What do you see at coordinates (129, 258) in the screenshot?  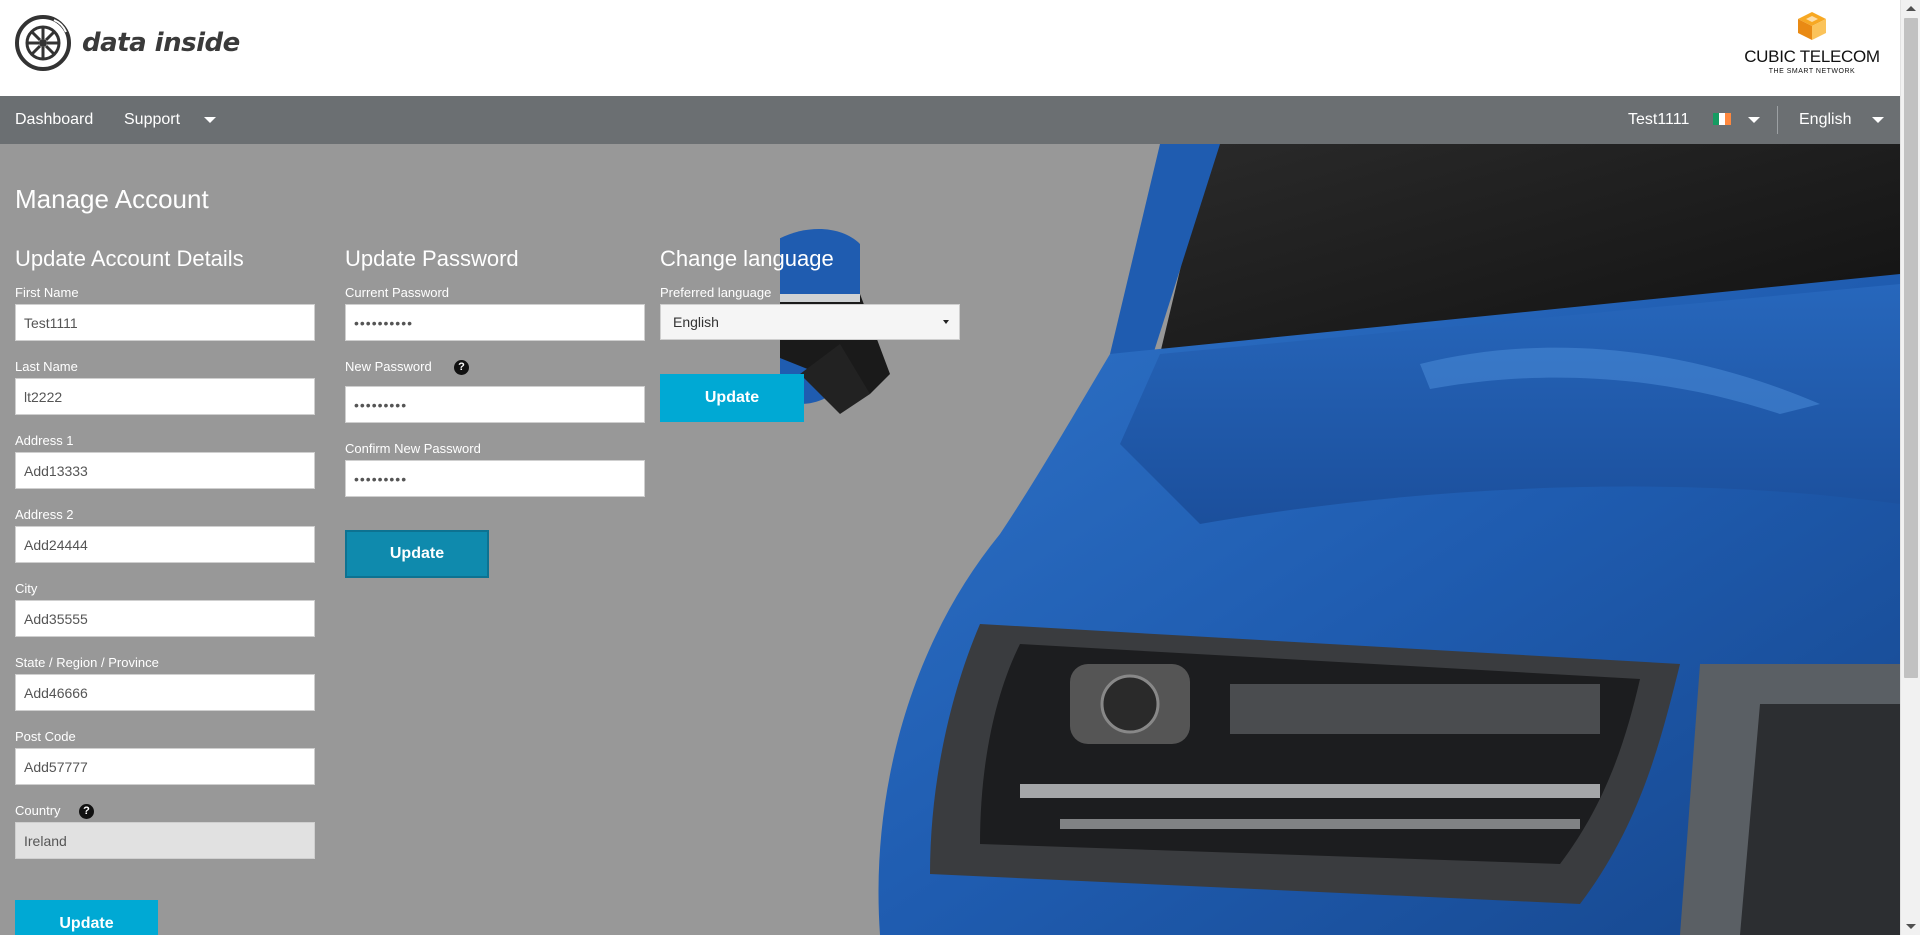 I see `account-section-title: Update Account Details` at bounding box center [129, 258].